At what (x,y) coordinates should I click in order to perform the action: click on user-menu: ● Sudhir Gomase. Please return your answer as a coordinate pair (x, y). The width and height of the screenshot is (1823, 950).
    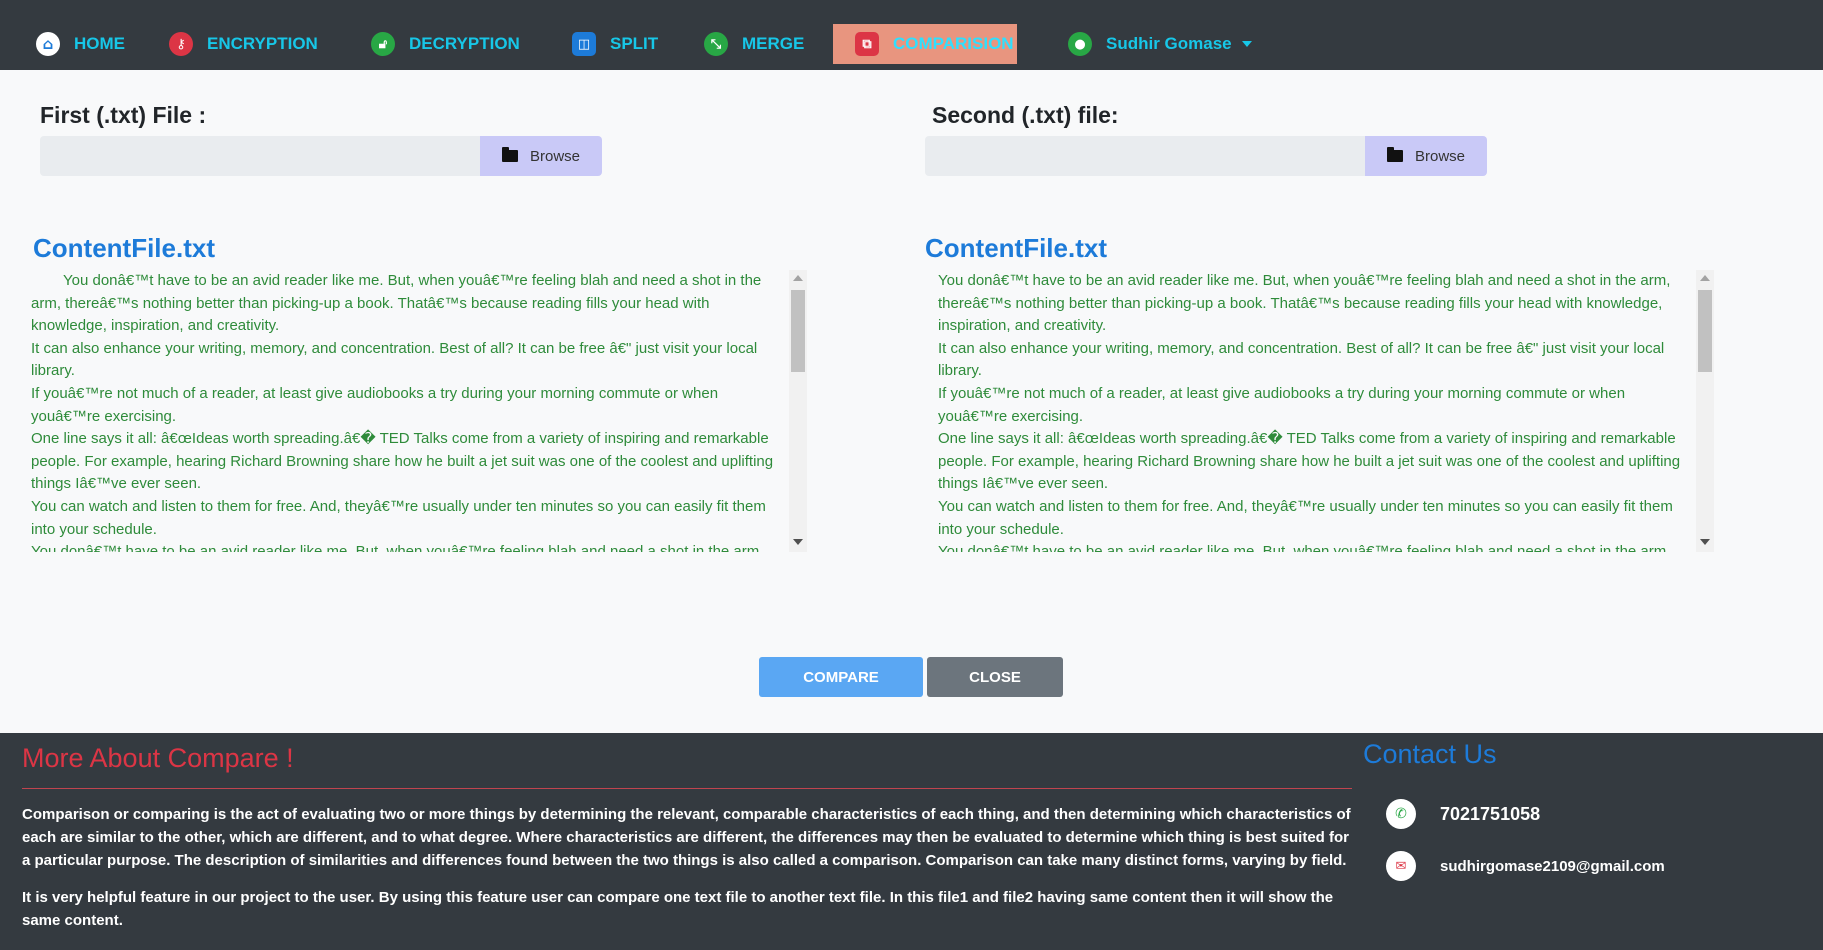
    Looking at the image, I should click on (1160, 44).